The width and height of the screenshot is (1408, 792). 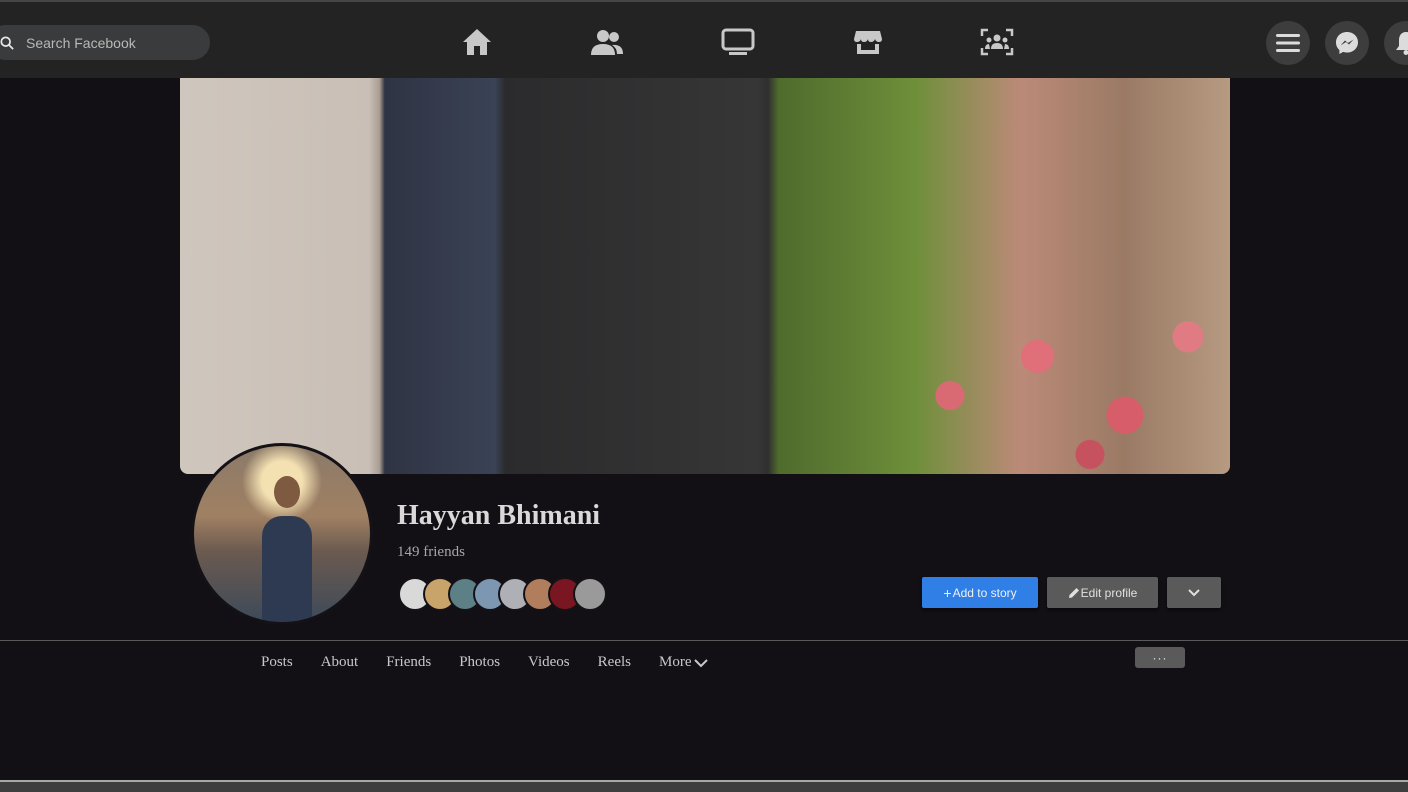 I want to click on messenger-button, so click(x=1347, y=43).